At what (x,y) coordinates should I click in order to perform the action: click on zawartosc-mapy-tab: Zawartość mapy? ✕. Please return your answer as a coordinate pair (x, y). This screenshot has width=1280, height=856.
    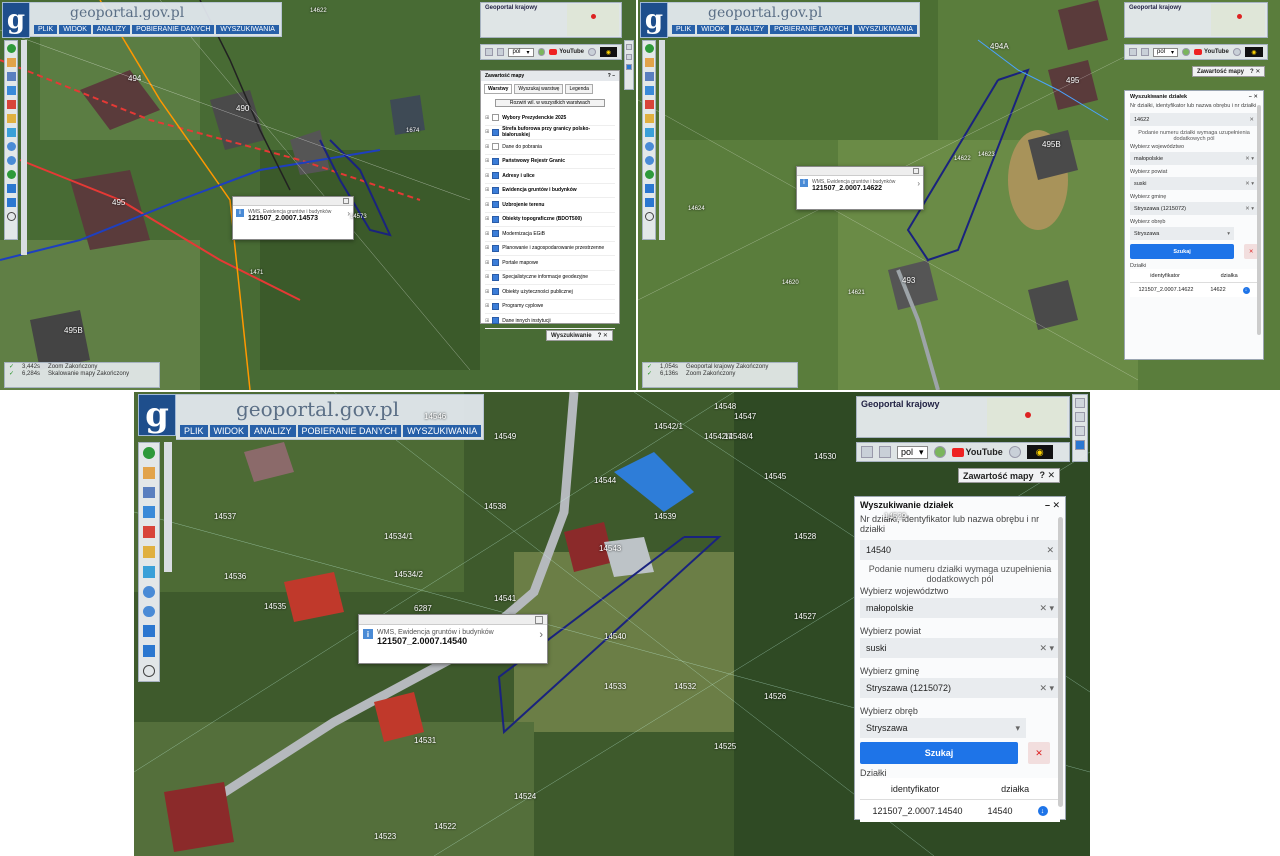
    Looking at the image, I should click on (1229, 71).